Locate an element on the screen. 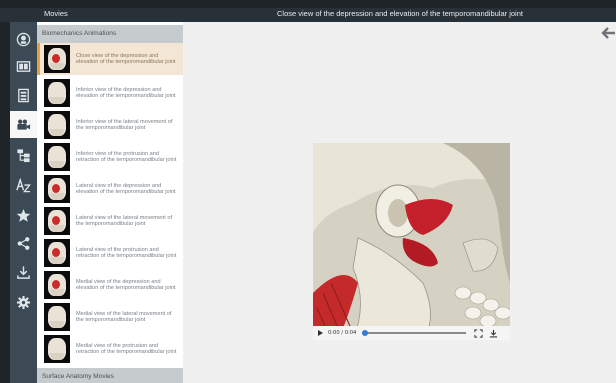  download-button is located at coordinates (23, 272).